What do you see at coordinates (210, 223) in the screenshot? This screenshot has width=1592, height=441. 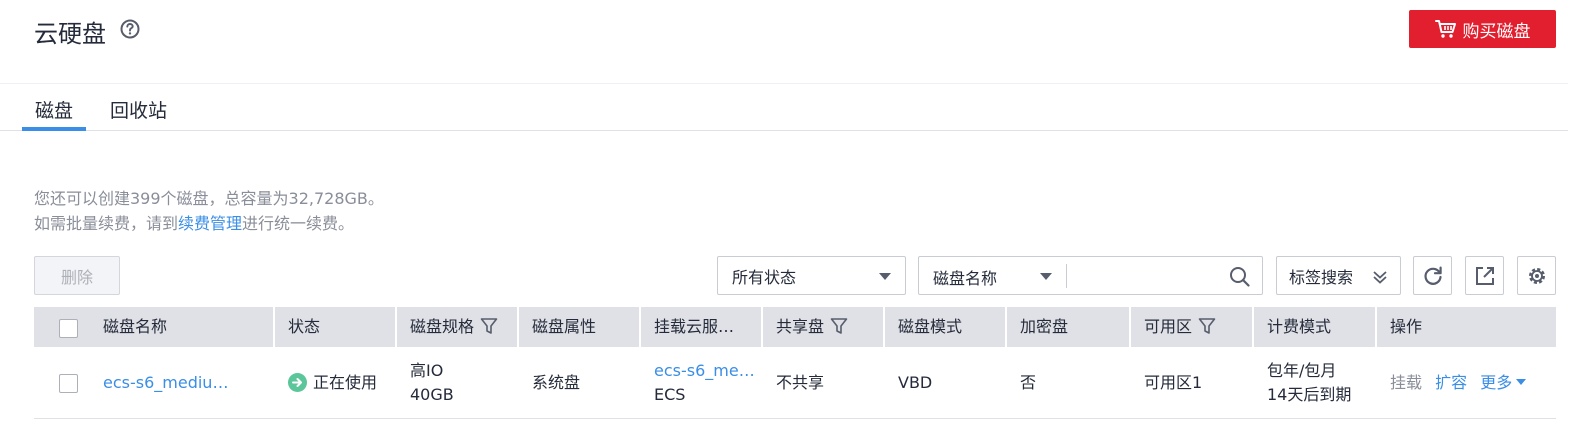 I see `renewal-management-link: 续费管理` at bounding box center [210, 223].